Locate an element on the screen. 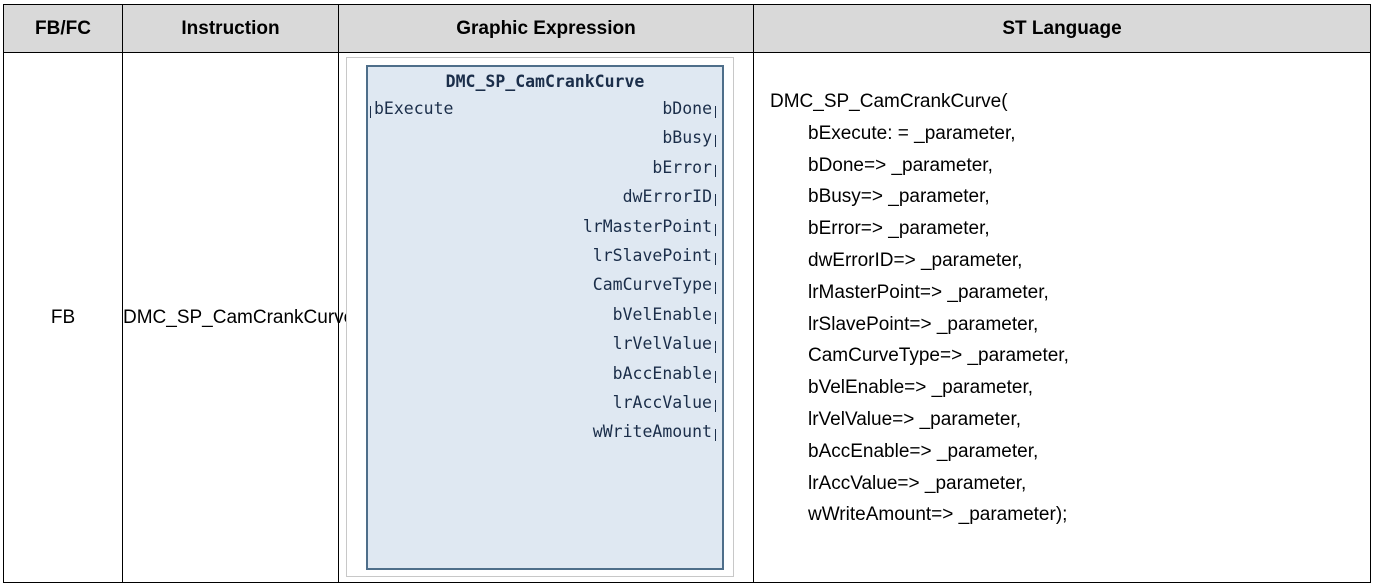 This screenshot has width=1373, height=585. st-code-line: bExecute: = _parameter, is located at coordinates (912, 133).